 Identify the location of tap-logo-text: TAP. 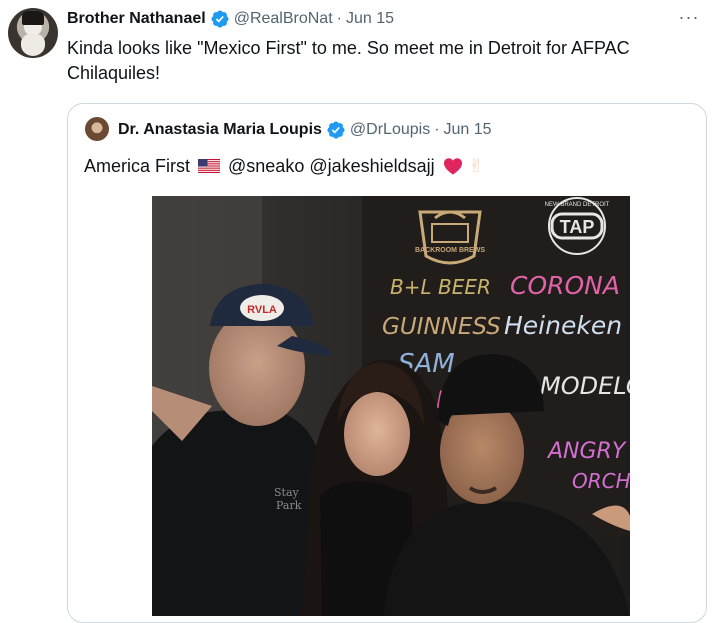
(577, 227).